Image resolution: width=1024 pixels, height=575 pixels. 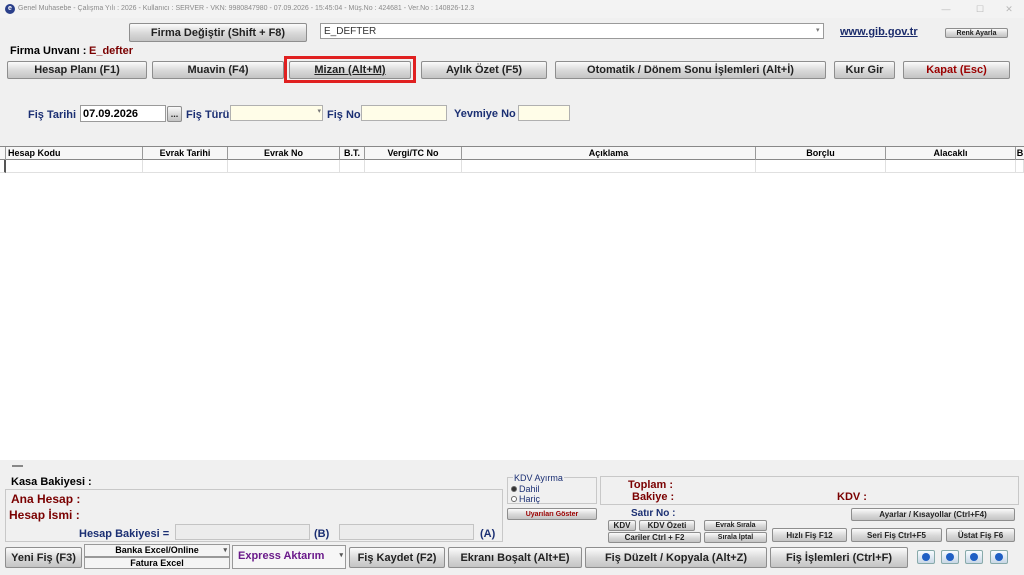 I want to click on fis-kaydet-button: Fiş Kaydet (F2), so click(x=397, y=557).